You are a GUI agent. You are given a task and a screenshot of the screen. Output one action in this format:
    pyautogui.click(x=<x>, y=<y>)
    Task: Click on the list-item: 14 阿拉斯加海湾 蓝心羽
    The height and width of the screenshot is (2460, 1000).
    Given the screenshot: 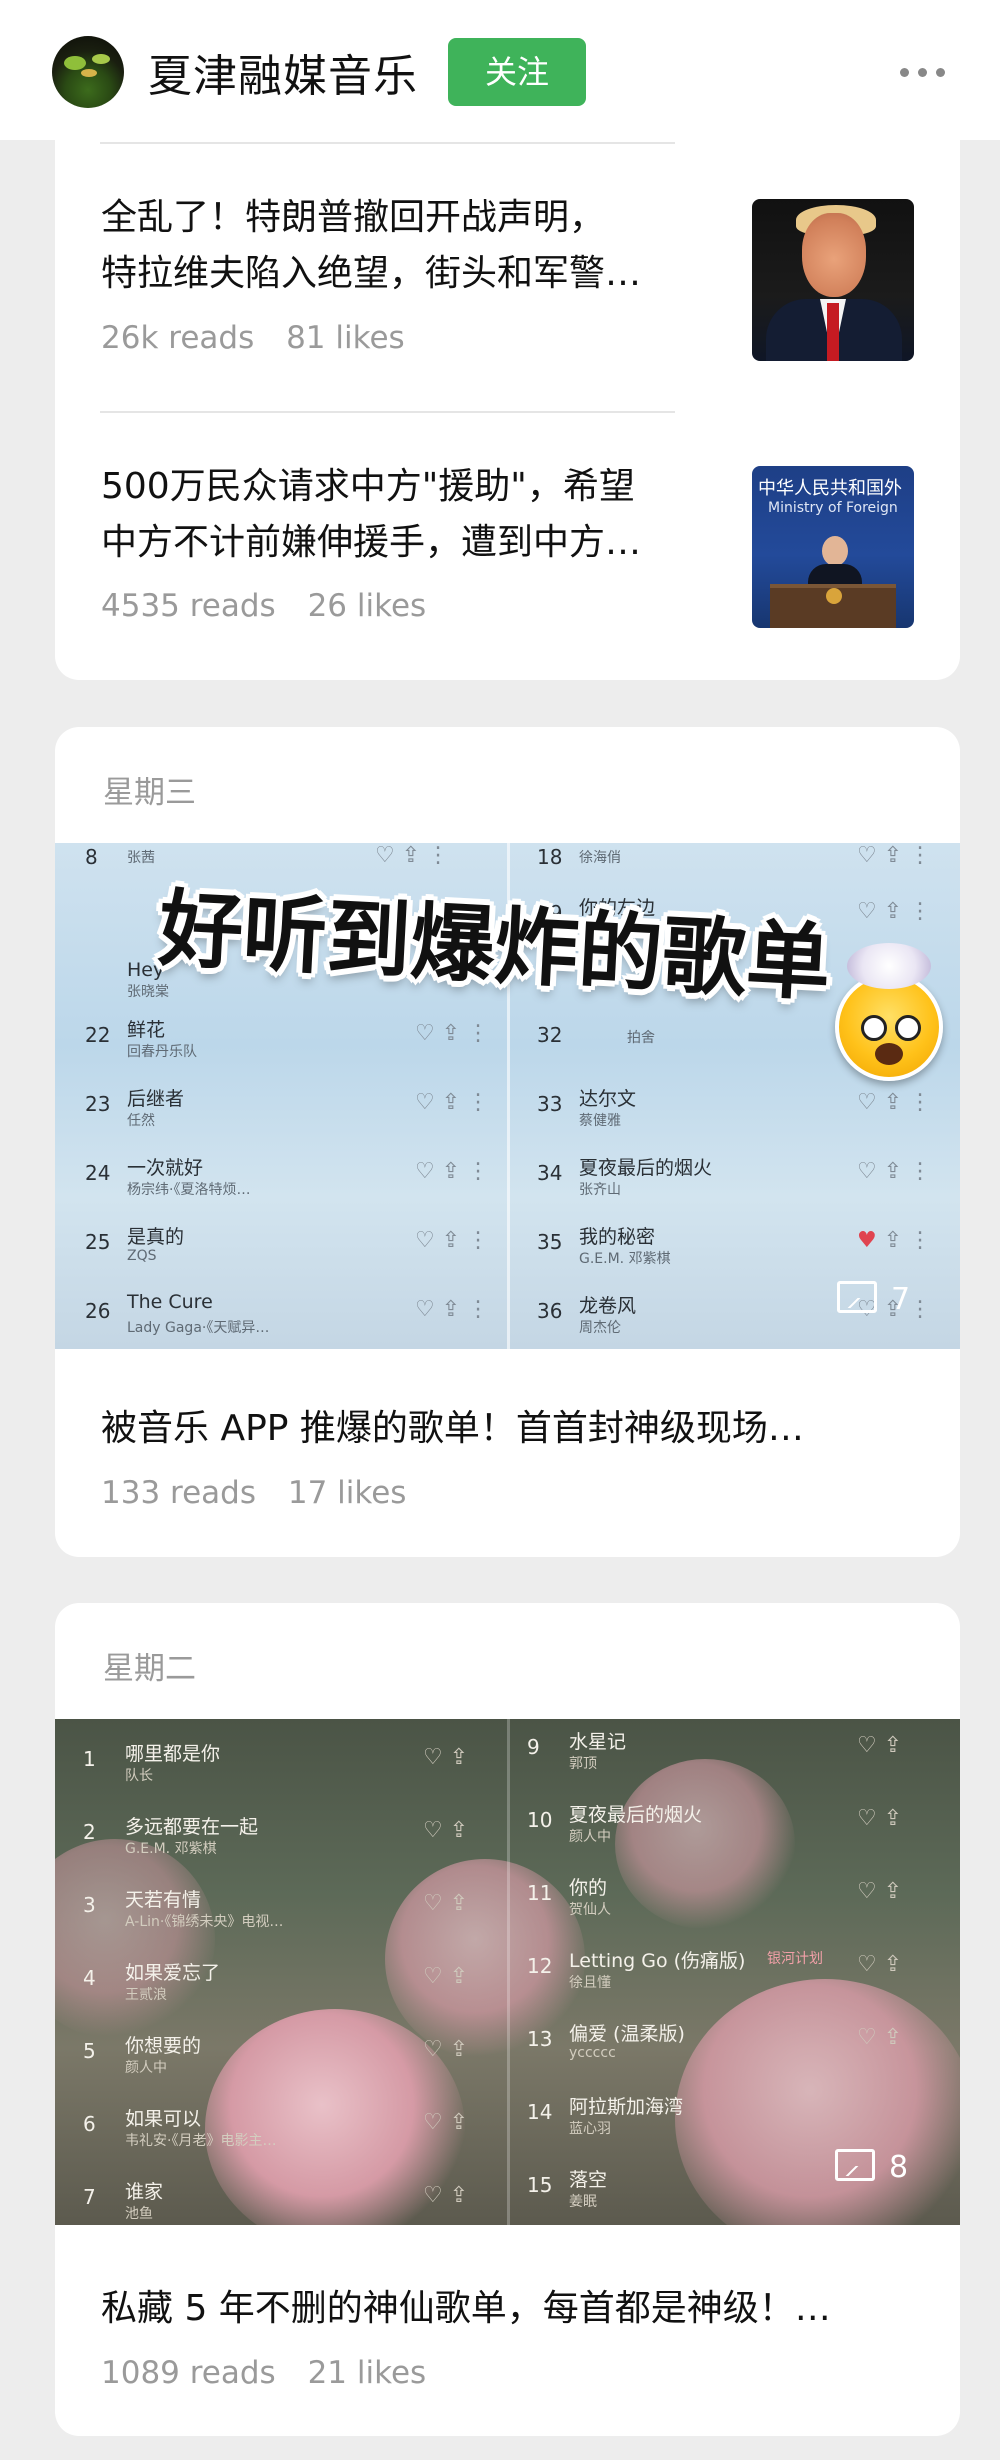 What is the action you would take?
    pyautogui.click(x=605, y=2116)
    